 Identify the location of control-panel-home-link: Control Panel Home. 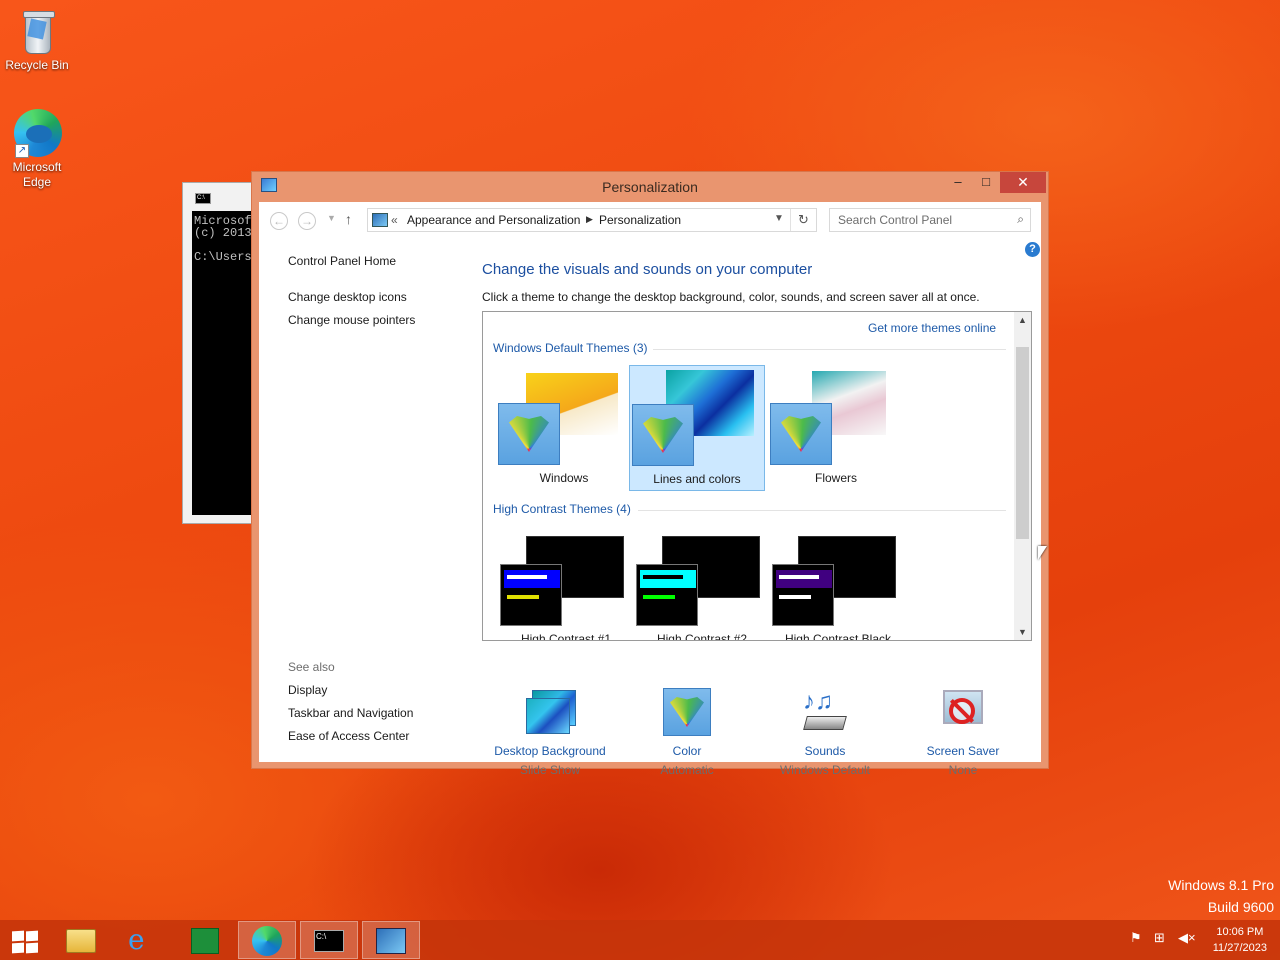
(342, 261).